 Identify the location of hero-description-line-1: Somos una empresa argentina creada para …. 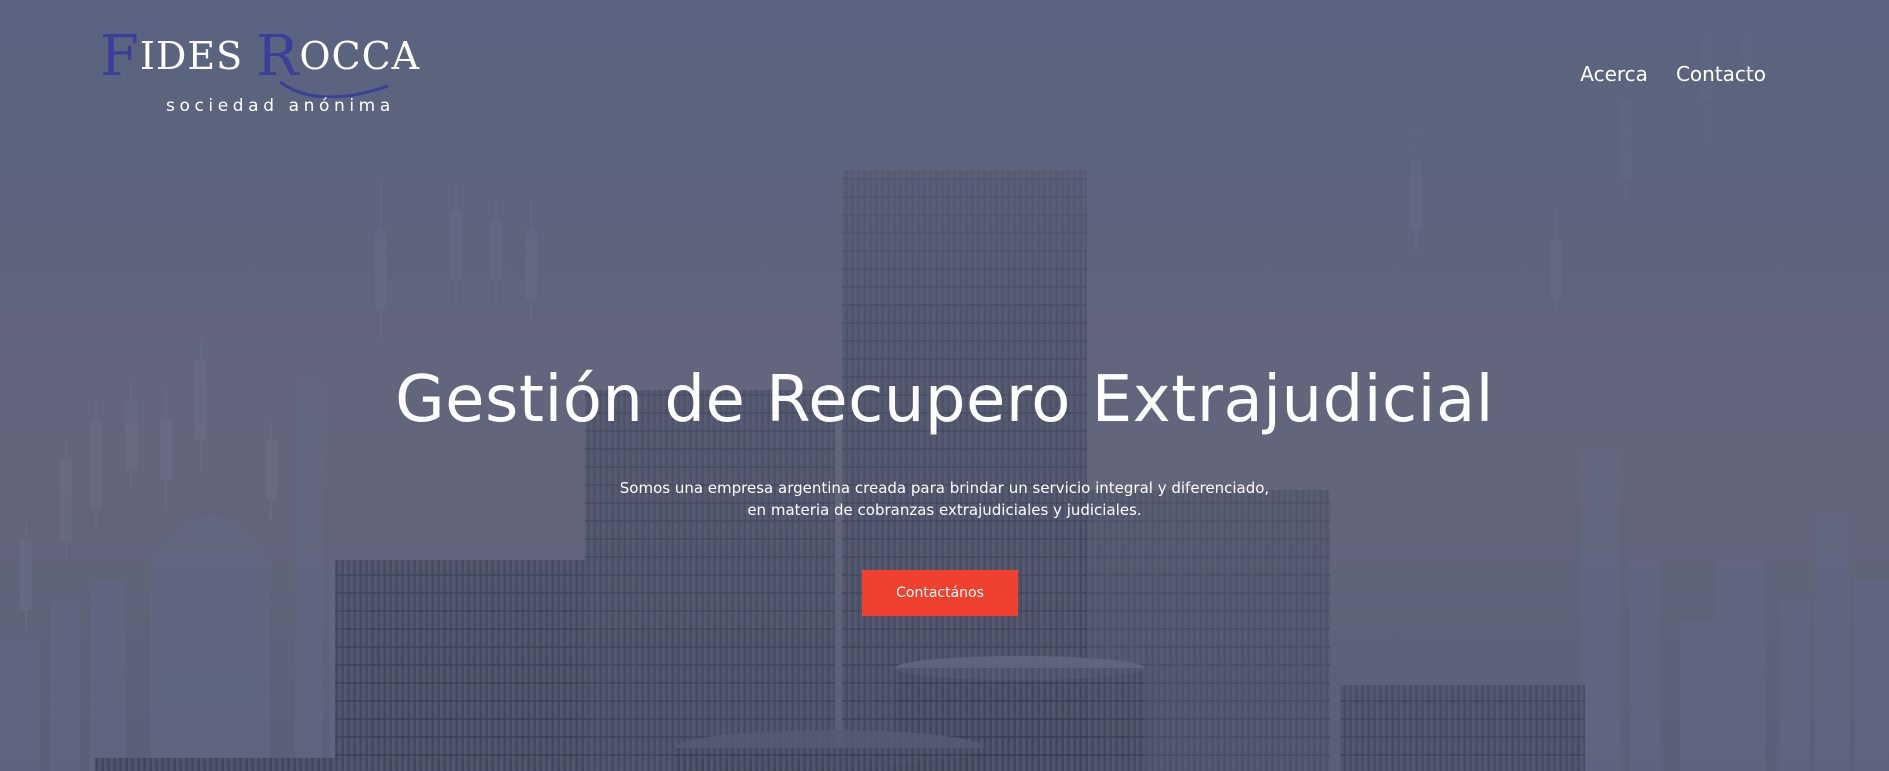
(944, 488).